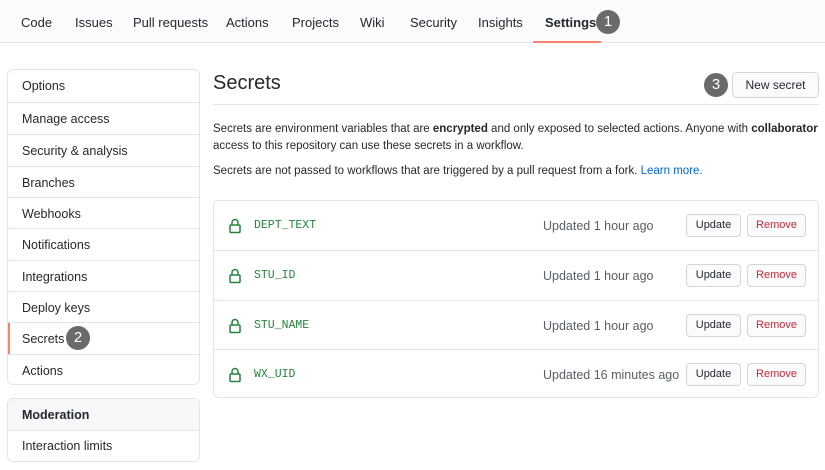 This screenshot has height=470, width=825. I want to click on tab-actions: Actions, so click(247, 21).